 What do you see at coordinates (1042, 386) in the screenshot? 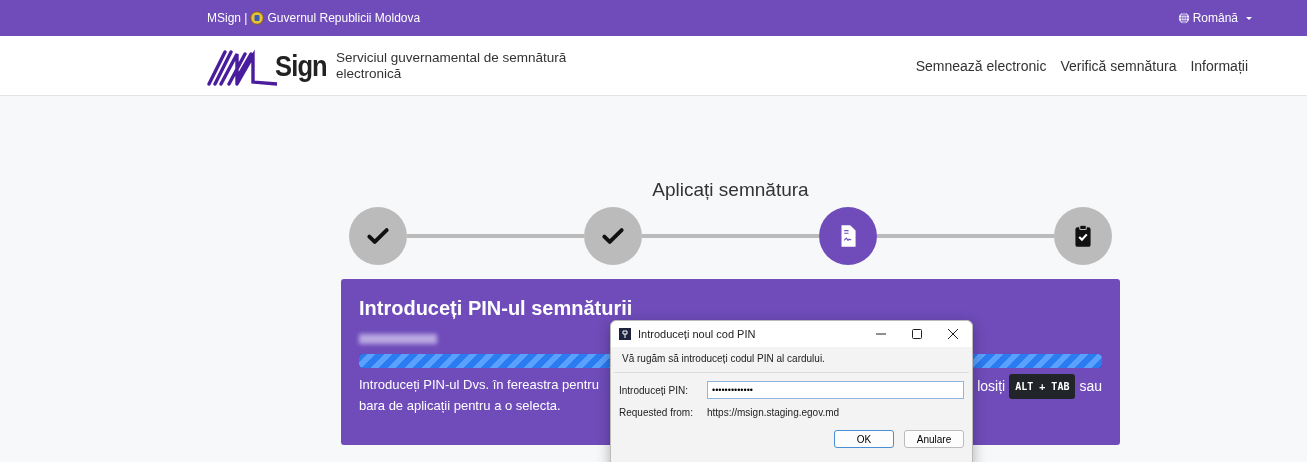
I see `keyboard-shortcut: ALT + TAB` at bounding box center [1042, 386].